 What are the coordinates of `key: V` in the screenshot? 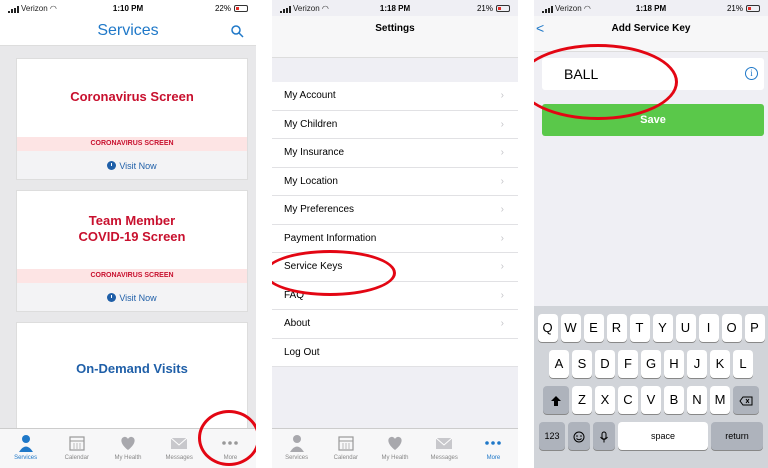 It's located at (651, 400).